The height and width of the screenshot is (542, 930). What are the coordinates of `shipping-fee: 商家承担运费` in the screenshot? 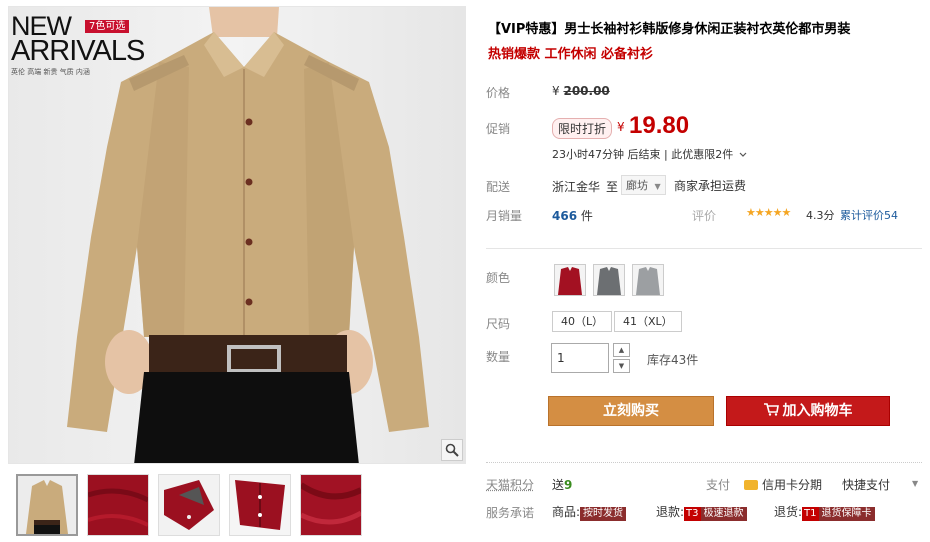 It's located at (710, 186).